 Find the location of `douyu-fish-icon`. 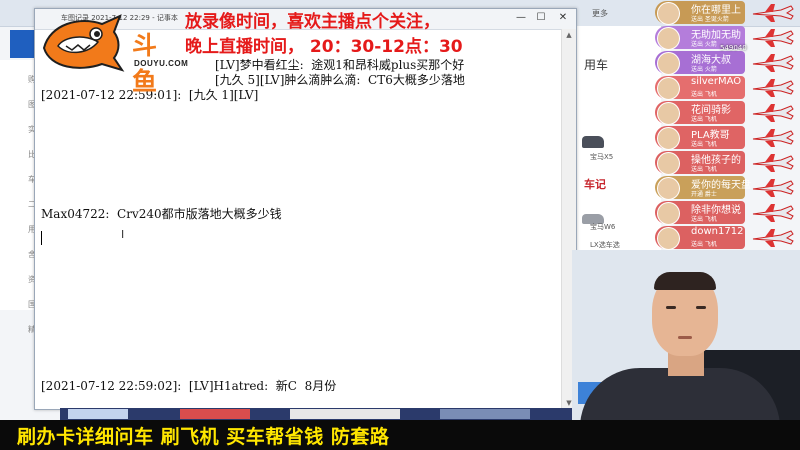

douyu-fish-icon is located at coordinates (83, 43).